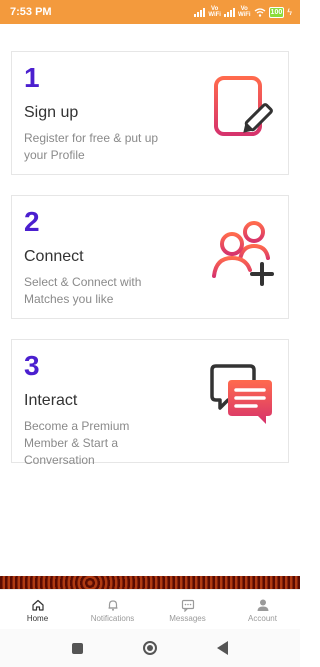 The width and height of the screenshot is (320, 667). What do you see at coordinates (51, 112) in the screenshot?
I see `step-title: Sign up` at bounding box center [51, 112].